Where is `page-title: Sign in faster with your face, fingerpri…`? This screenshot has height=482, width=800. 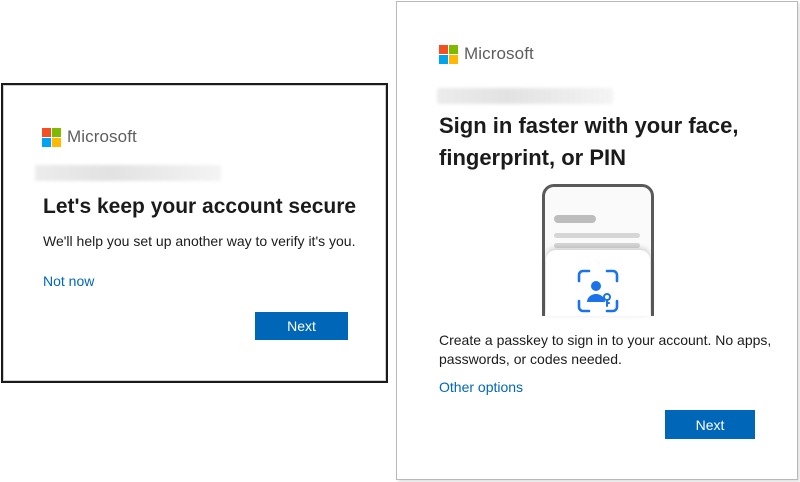
page-title: Sign in faster with your face, fingerpri… is located at coordinates (589, 142).